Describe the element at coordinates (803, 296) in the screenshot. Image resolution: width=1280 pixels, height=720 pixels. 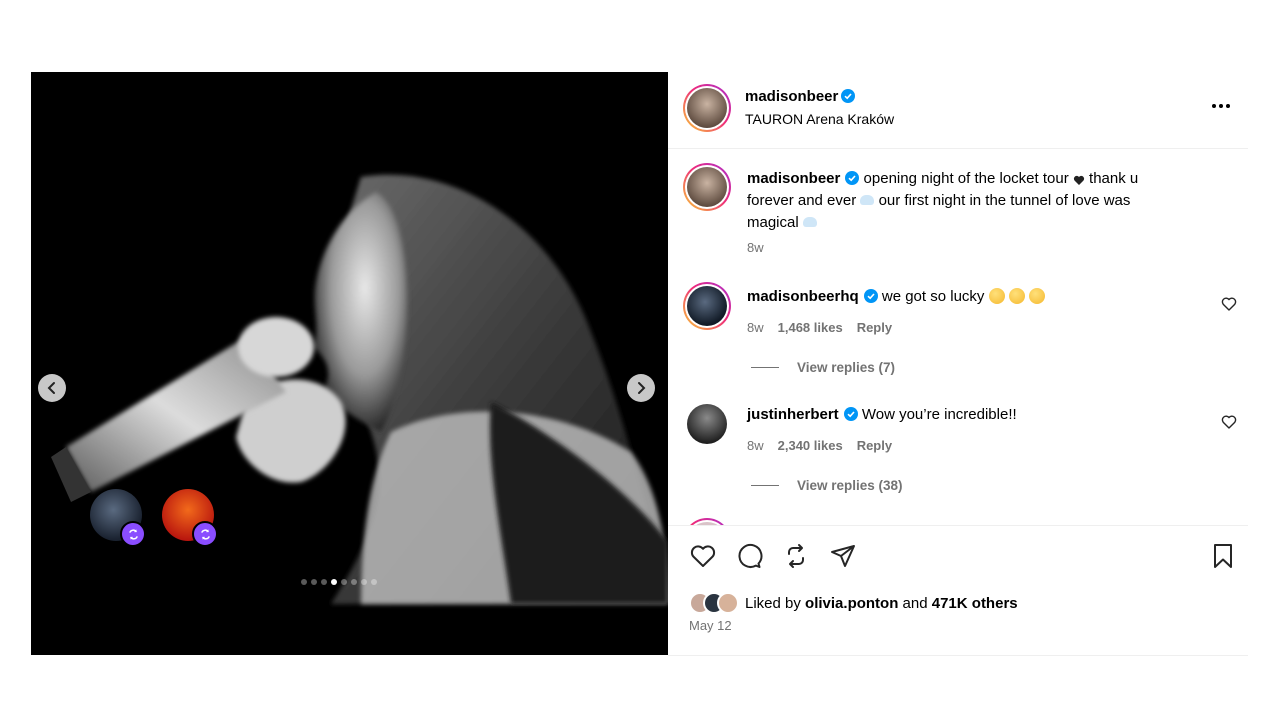
I see `comment-username: madisonbeerhq` at that location.